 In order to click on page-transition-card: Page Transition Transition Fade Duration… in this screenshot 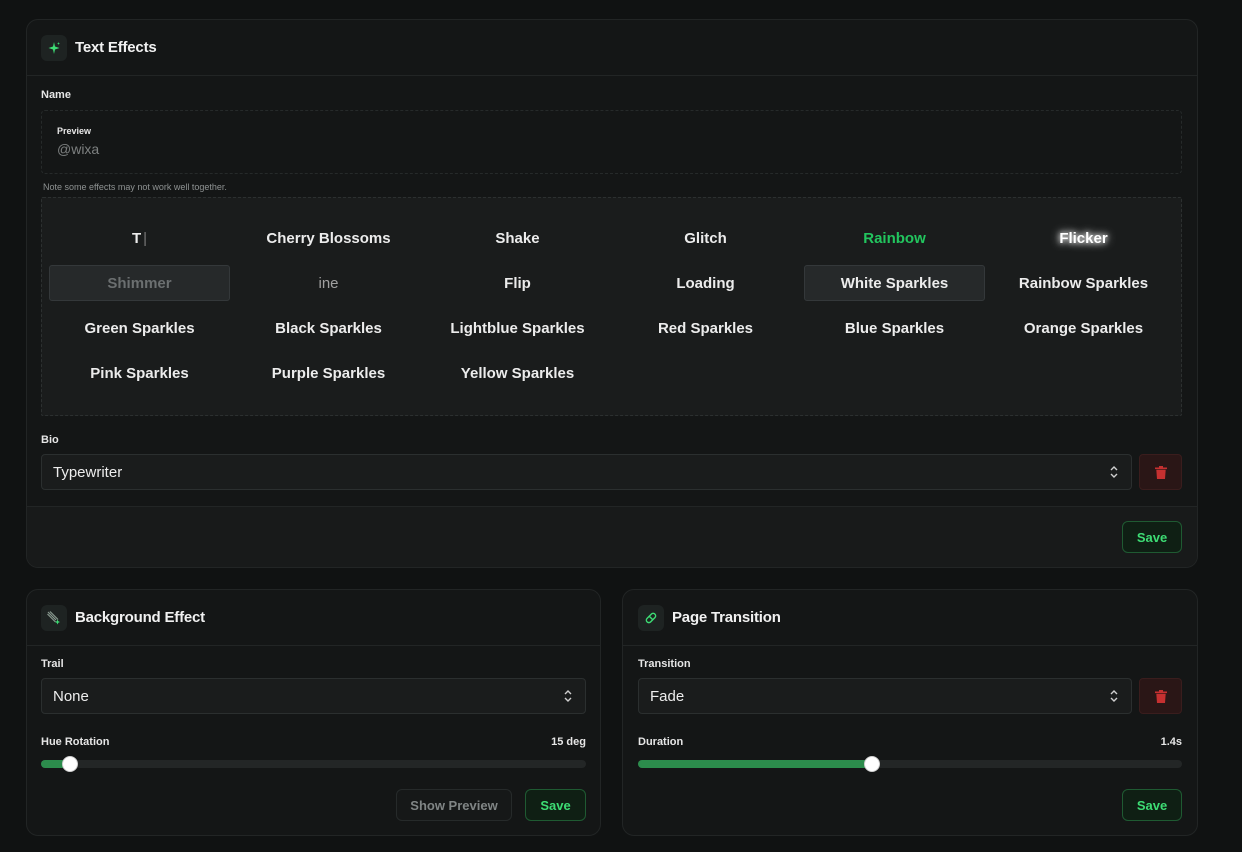, I will do `click(910, 712)`.